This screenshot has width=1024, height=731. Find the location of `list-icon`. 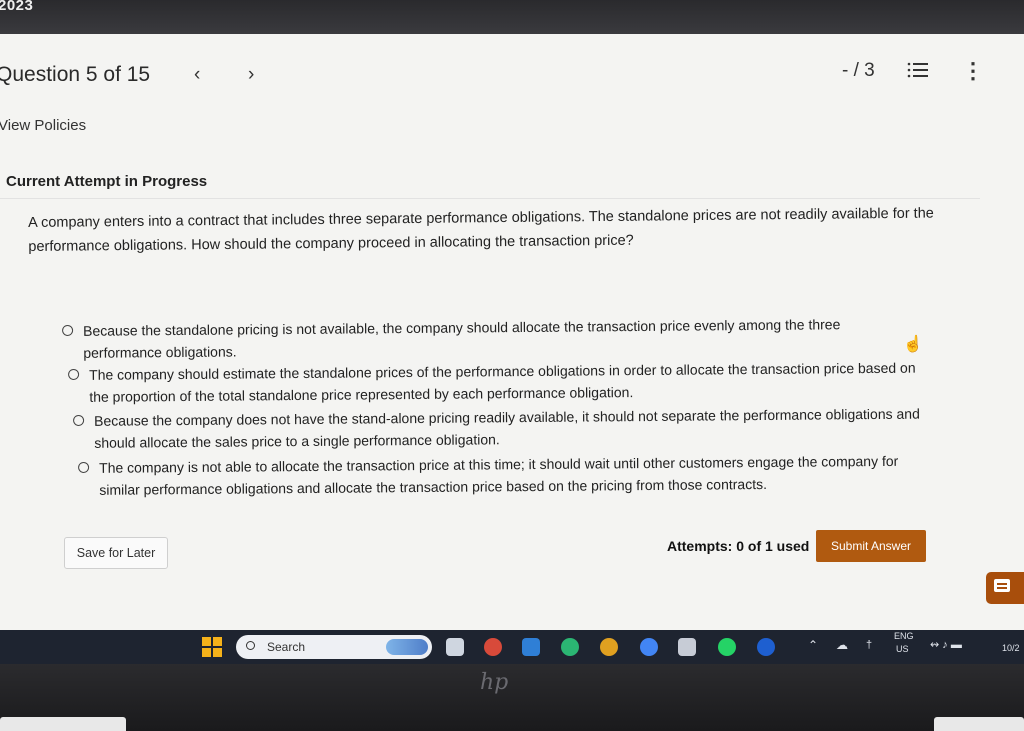

list-icon is located at coordinates (918, 71).